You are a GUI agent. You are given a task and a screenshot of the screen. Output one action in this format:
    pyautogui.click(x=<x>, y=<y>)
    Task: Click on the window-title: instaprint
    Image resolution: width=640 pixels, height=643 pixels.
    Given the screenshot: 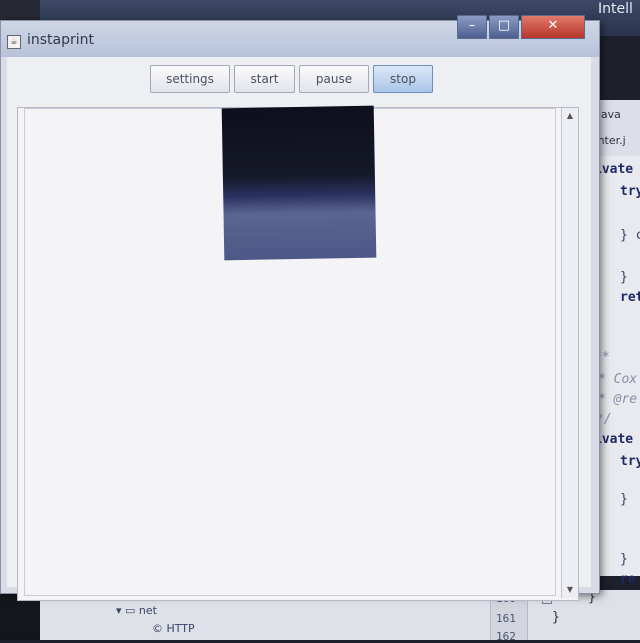 What is the action you would take?
    pyautogui.click(x=61, y=40)
    